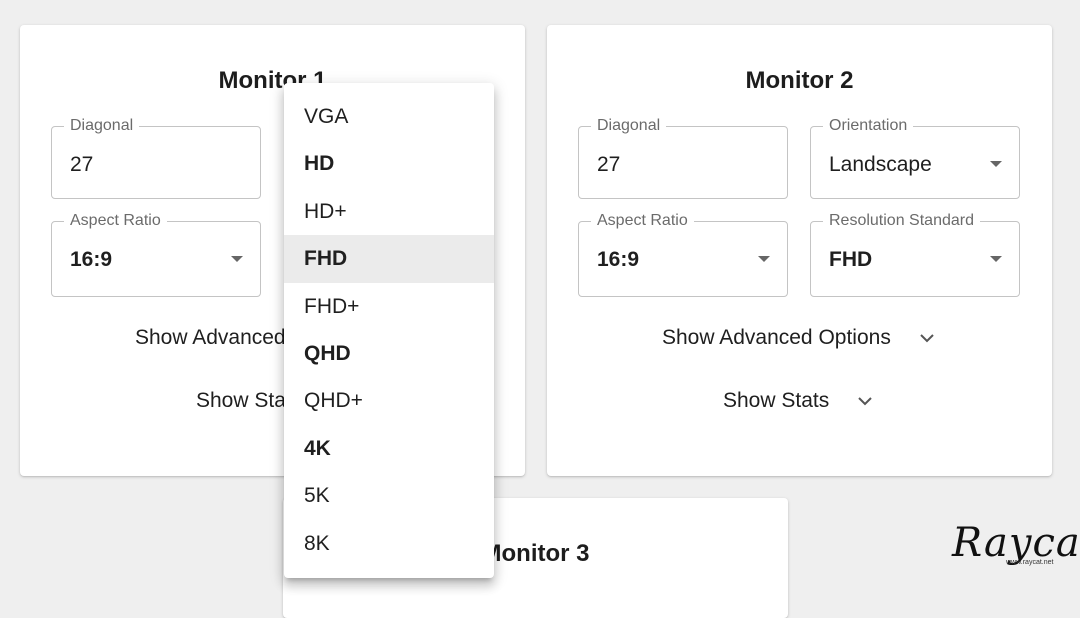 The width and height of the screenshot is (1080, 618). I want to click on stats-label: Show Sta, so click(241, 400).